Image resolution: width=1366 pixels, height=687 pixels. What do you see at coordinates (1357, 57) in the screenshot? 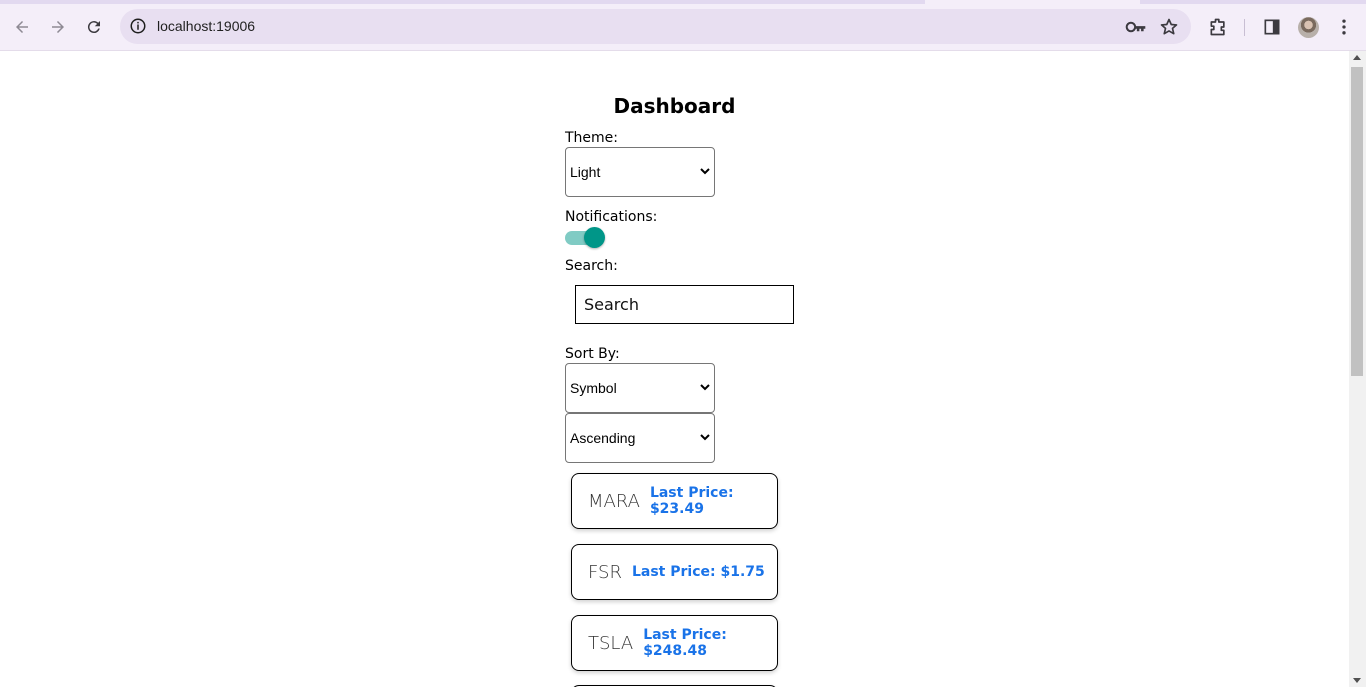
I see `scroll-up-arrow-icon` at bounding box center [1357, 57].